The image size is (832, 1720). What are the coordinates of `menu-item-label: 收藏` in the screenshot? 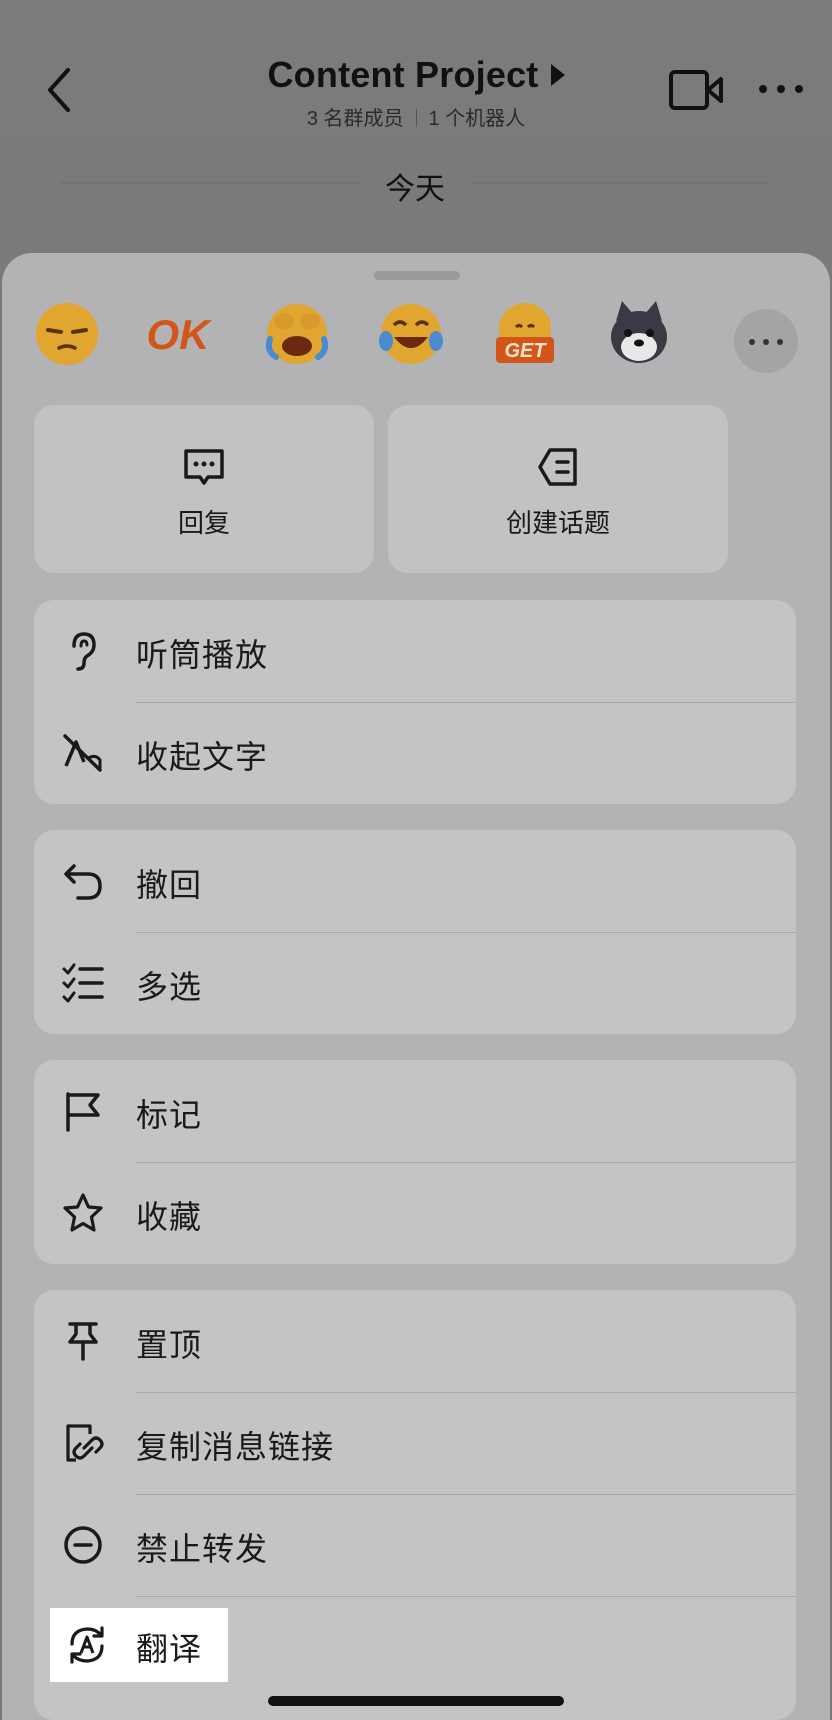 It's located at (169, 1217).